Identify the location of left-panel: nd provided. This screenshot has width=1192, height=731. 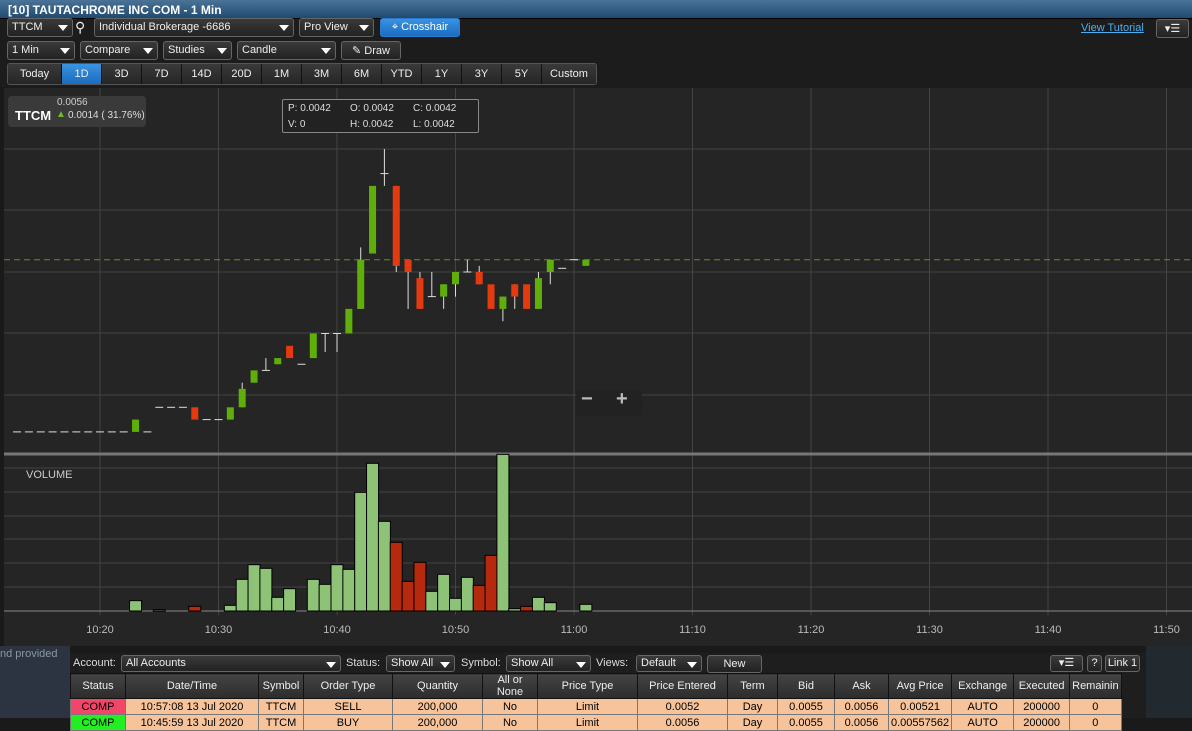
(35, 682).